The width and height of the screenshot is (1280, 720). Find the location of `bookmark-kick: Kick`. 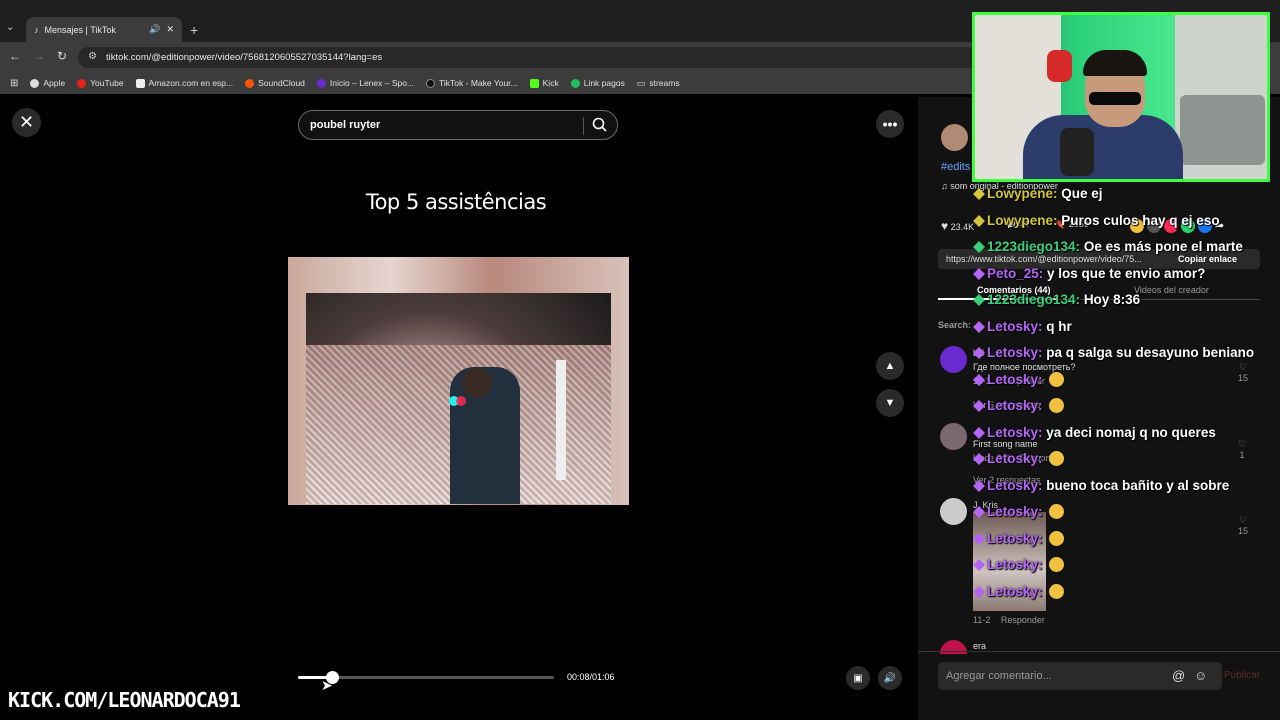

bookmark-kick: Kick is located at coordinates (544, 83).